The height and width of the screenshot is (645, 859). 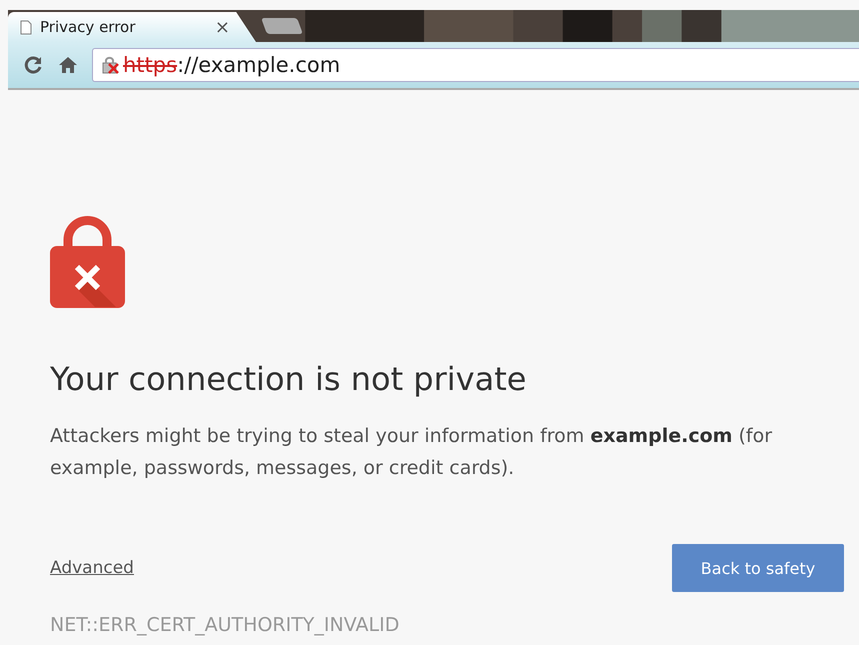 I want to click on tab-title: Privacy error, so click(x=88, y=27).